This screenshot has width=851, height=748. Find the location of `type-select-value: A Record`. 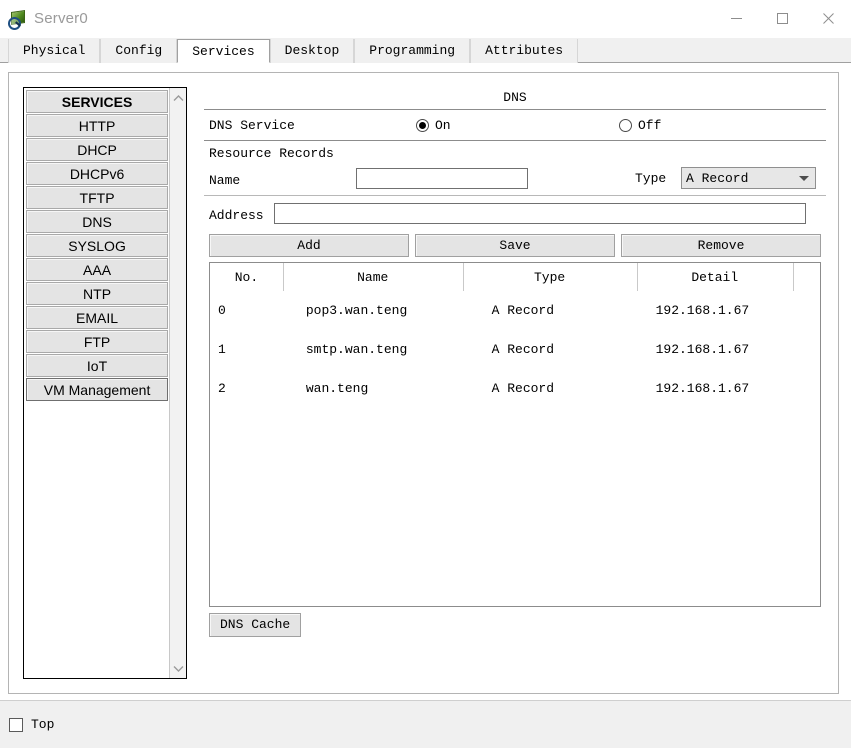

type-select-value: A Record is located at coordinates (717, 178).